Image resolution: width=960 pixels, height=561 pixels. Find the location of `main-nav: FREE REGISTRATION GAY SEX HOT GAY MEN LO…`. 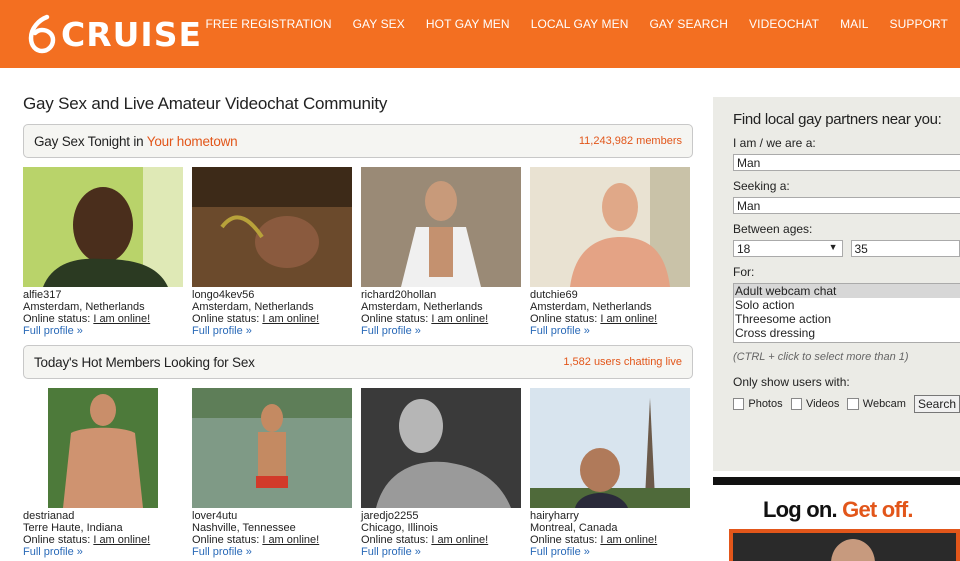

main-nav: FREE REGISTRATION GAY SEX HOT GAY MEN LO… is located at coordinates (566, 24).